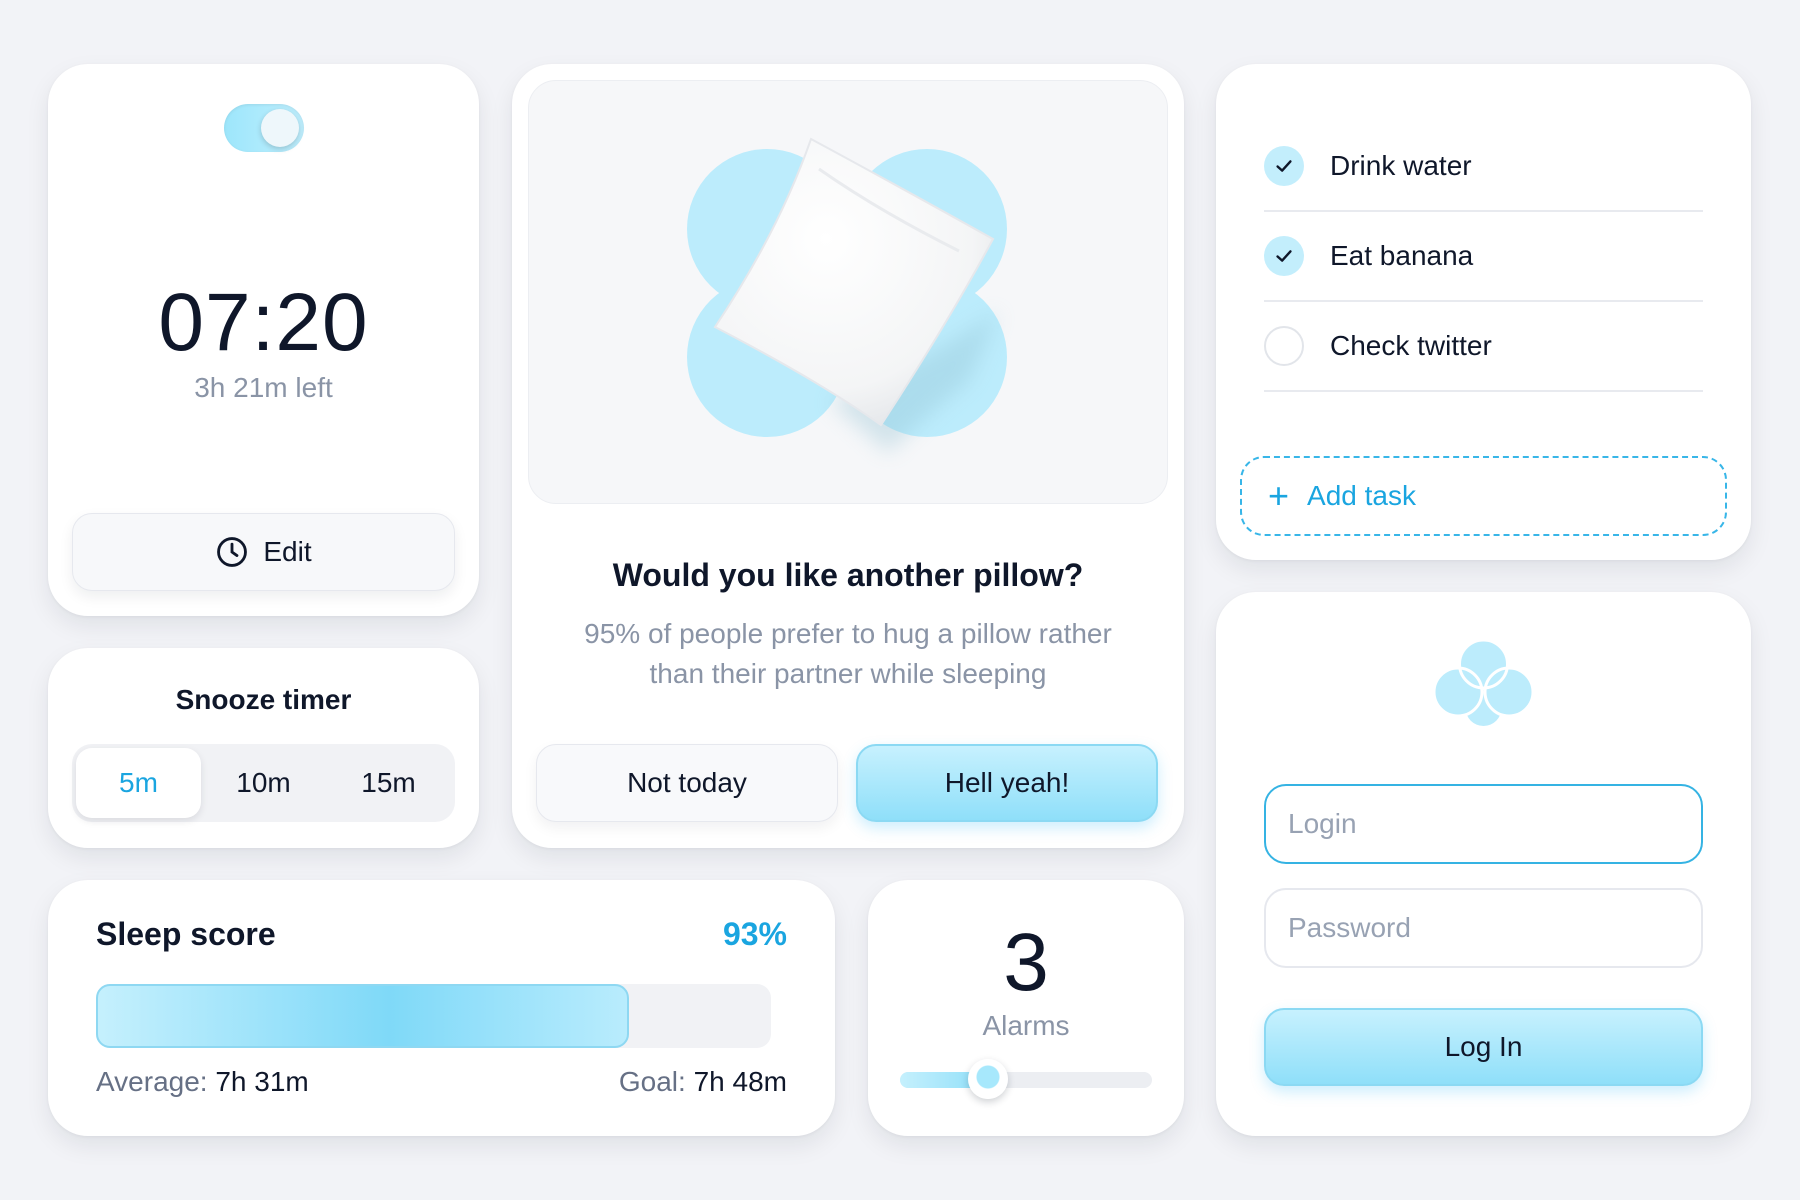 Image resolution: width=1800 pixels, height=1200 pixels. Describe the element at coordinates (1361, 495) in the screenshot. I see `add-task-label: Add task` at that location.